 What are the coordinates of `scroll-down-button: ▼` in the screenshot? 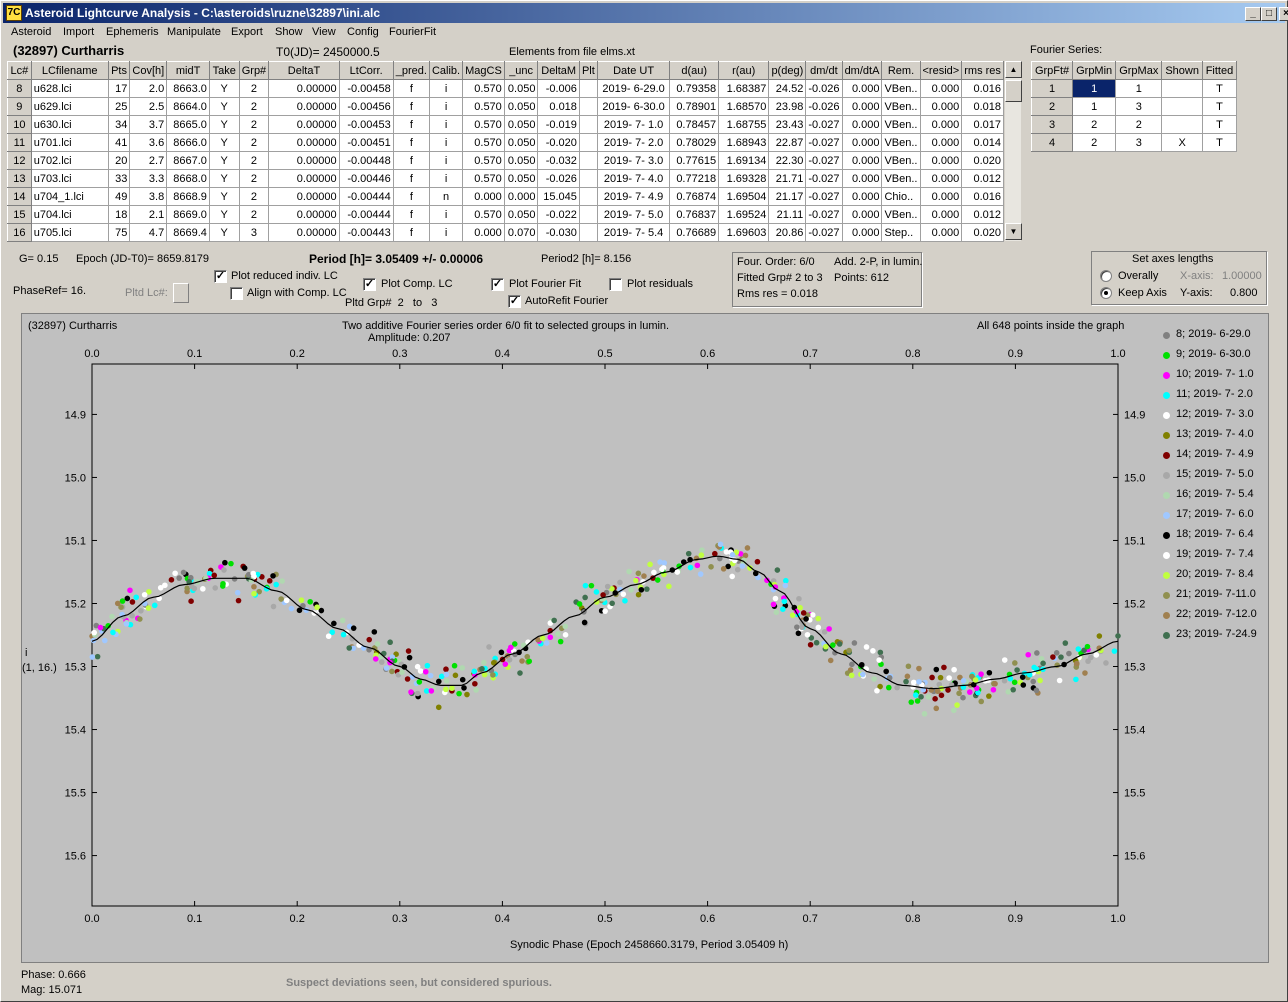 It's located at (1013, 231).